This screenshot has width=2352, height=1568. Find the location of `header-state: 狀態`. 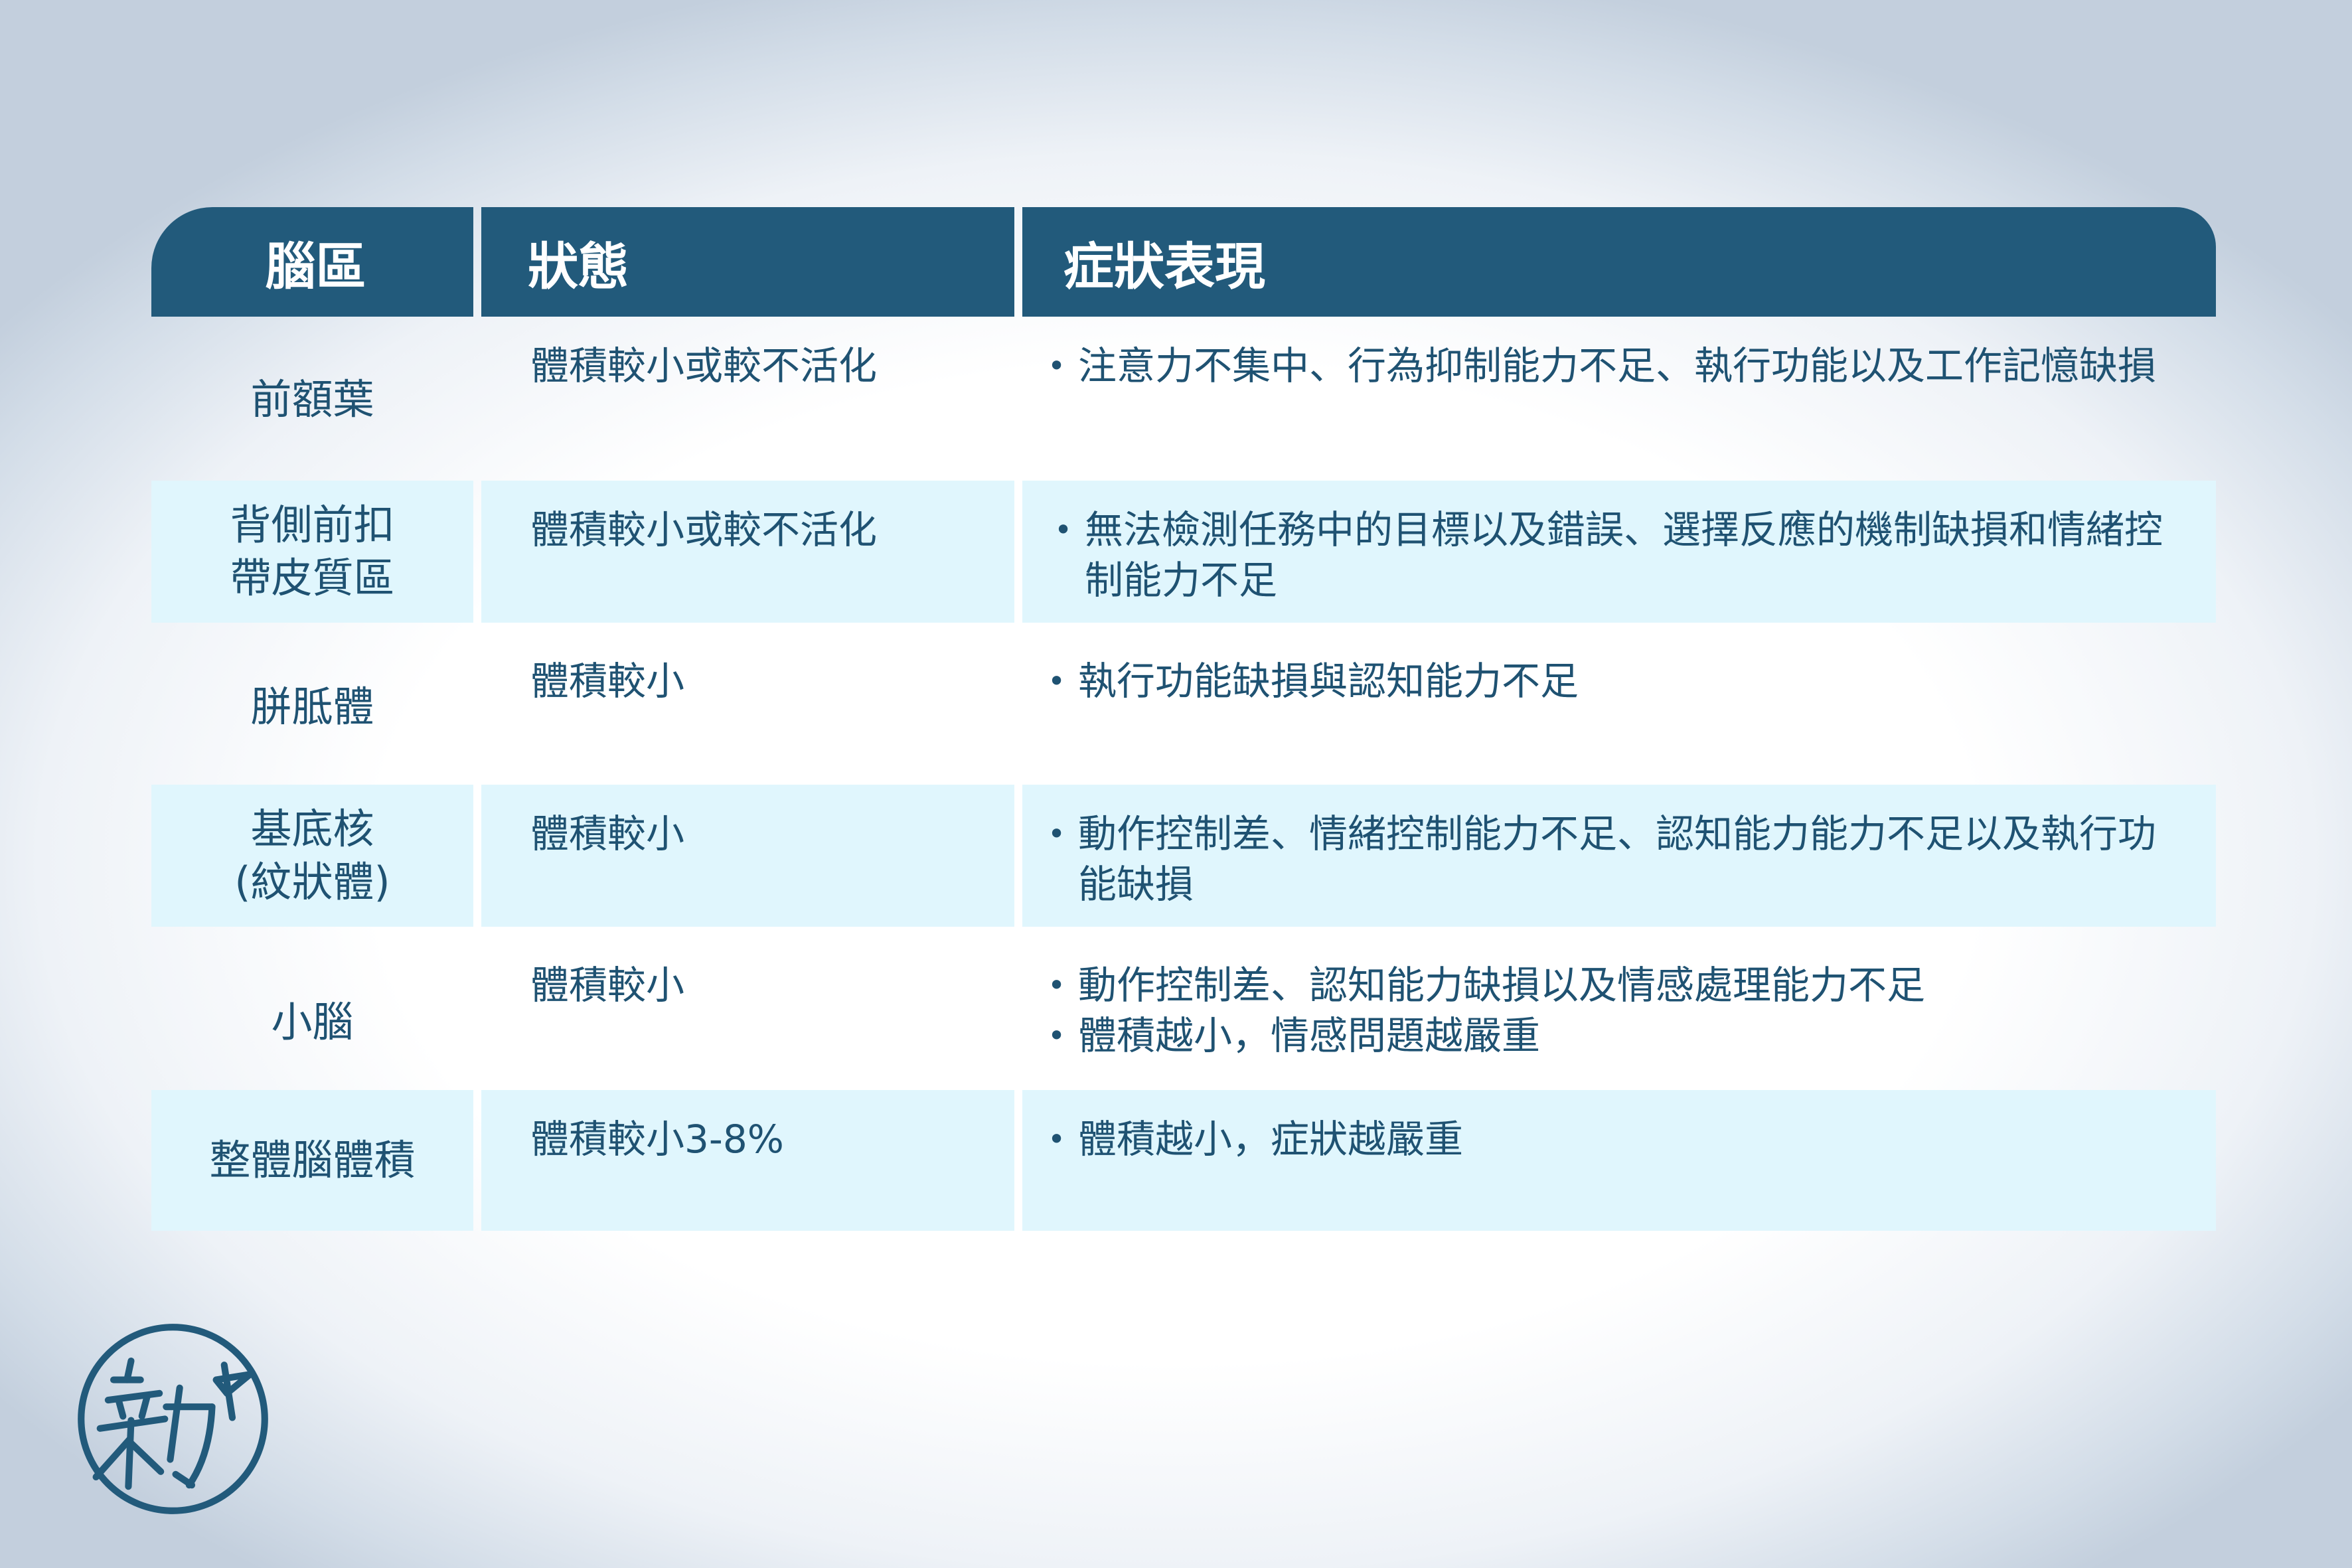

header-state: 狀態 is located at coordinates (748, 262).